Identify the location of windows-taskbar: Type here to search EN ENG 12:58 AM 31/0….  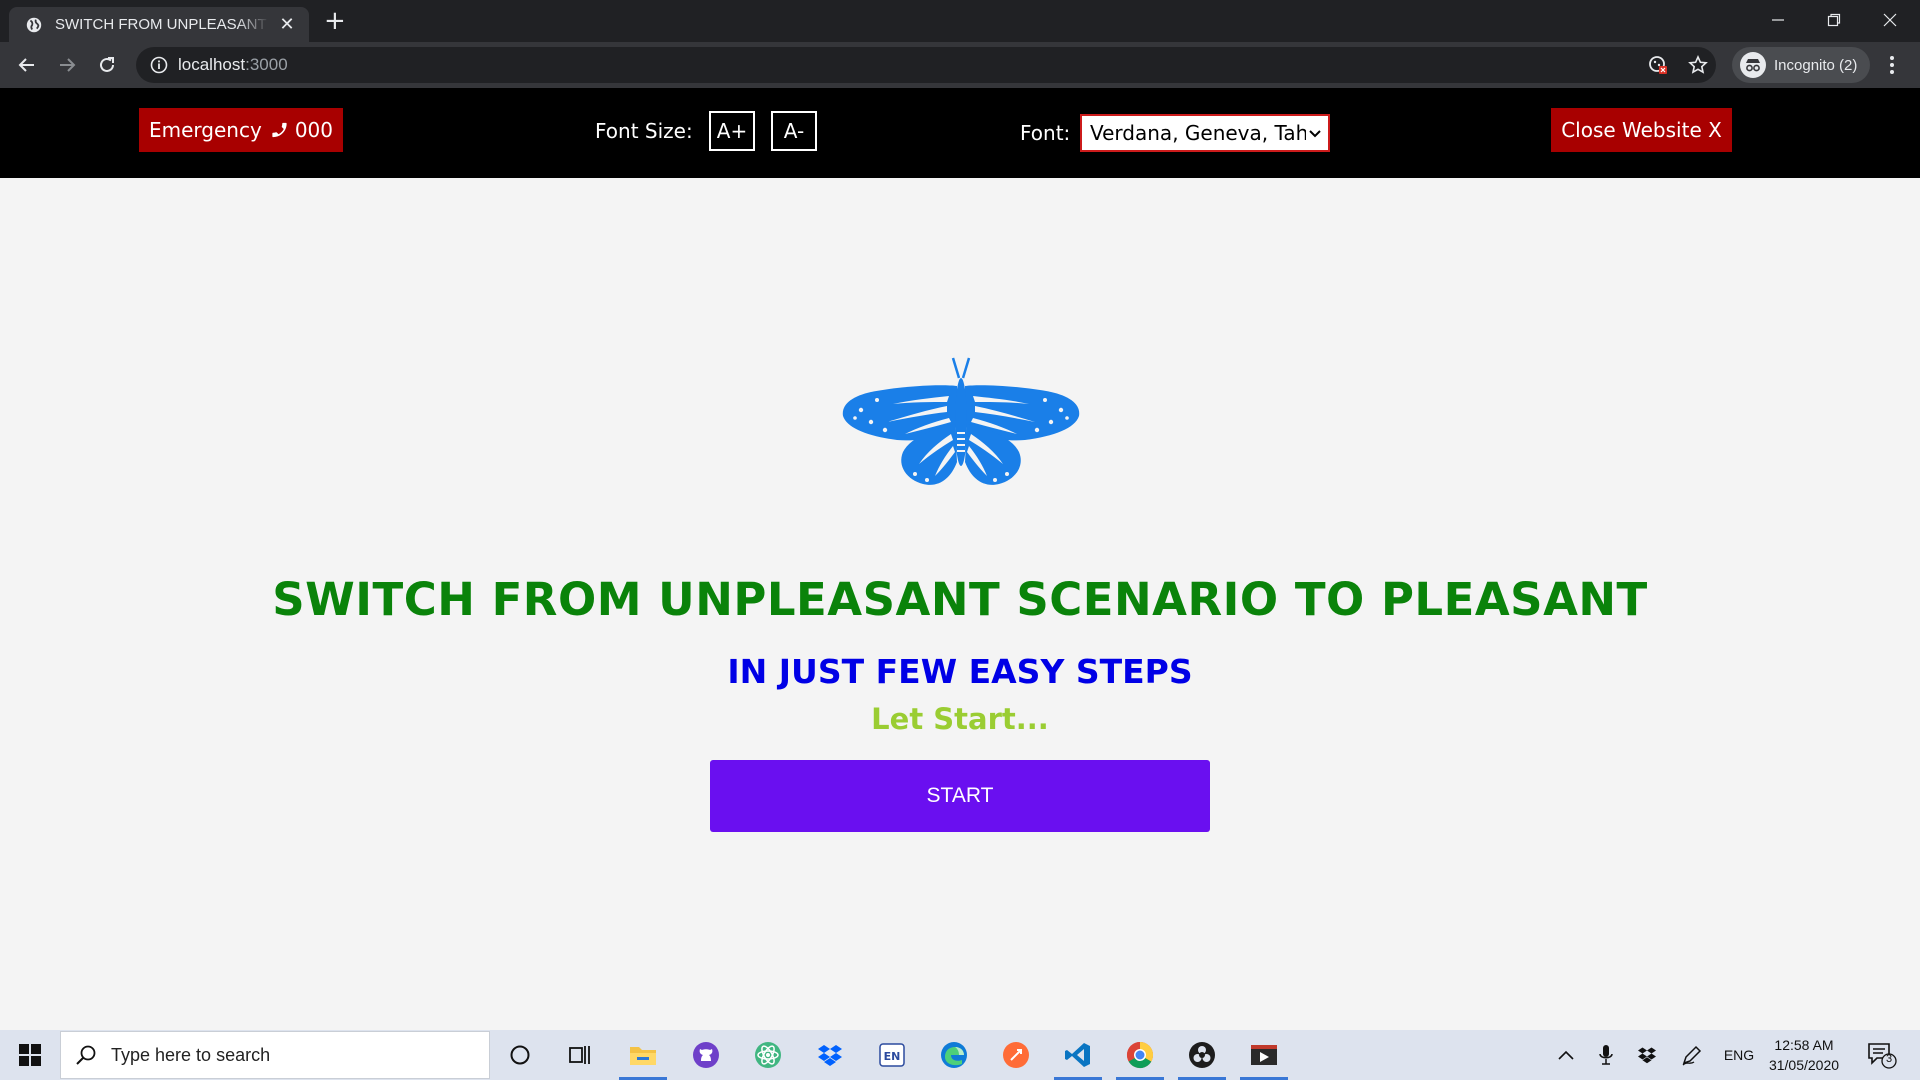
(960, 1055).